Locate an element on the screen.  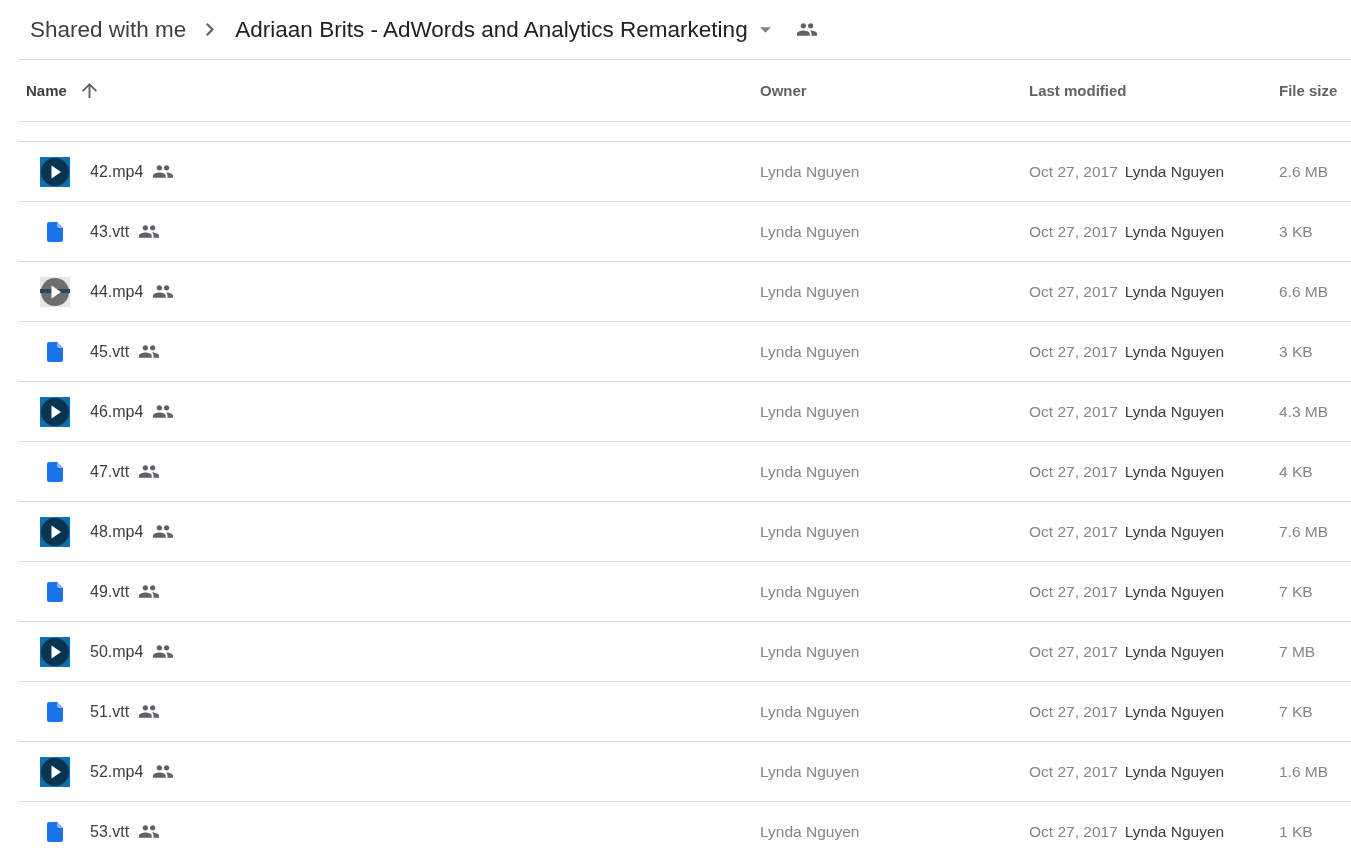
file-name: 42.mp4 is located at coordinates (117, 171).